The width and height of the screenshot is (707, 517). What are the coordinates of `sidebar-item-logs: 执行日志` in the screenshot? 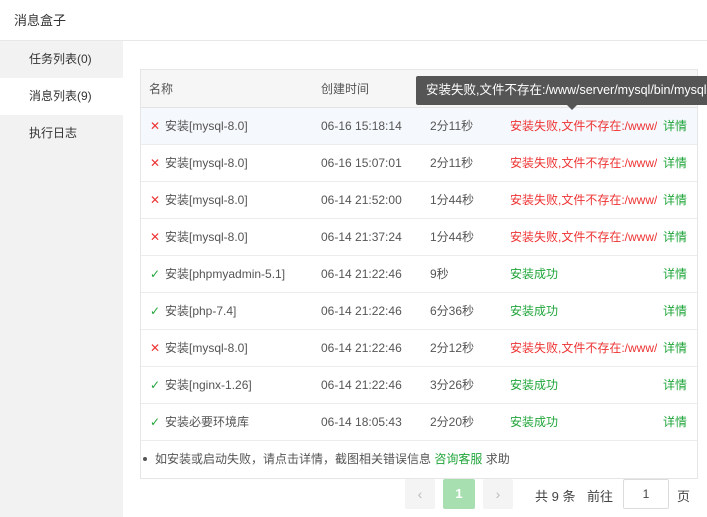 It's located at (61, 133).